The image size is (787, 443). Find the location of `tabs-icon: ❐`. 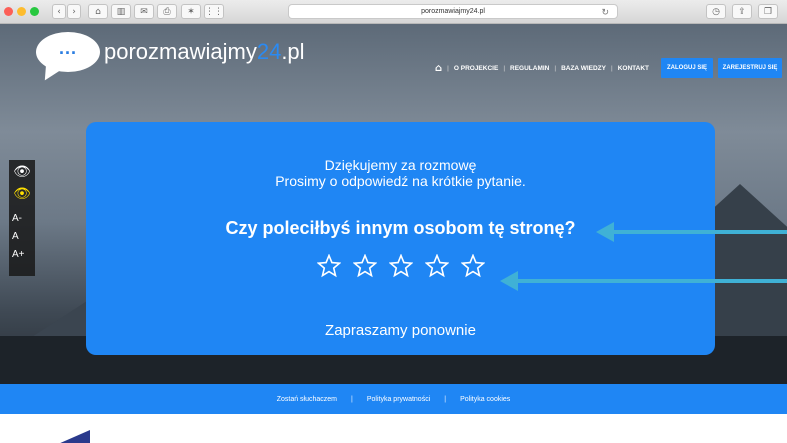

tabs-icon: ❐ is located at coordinates (768, 11).